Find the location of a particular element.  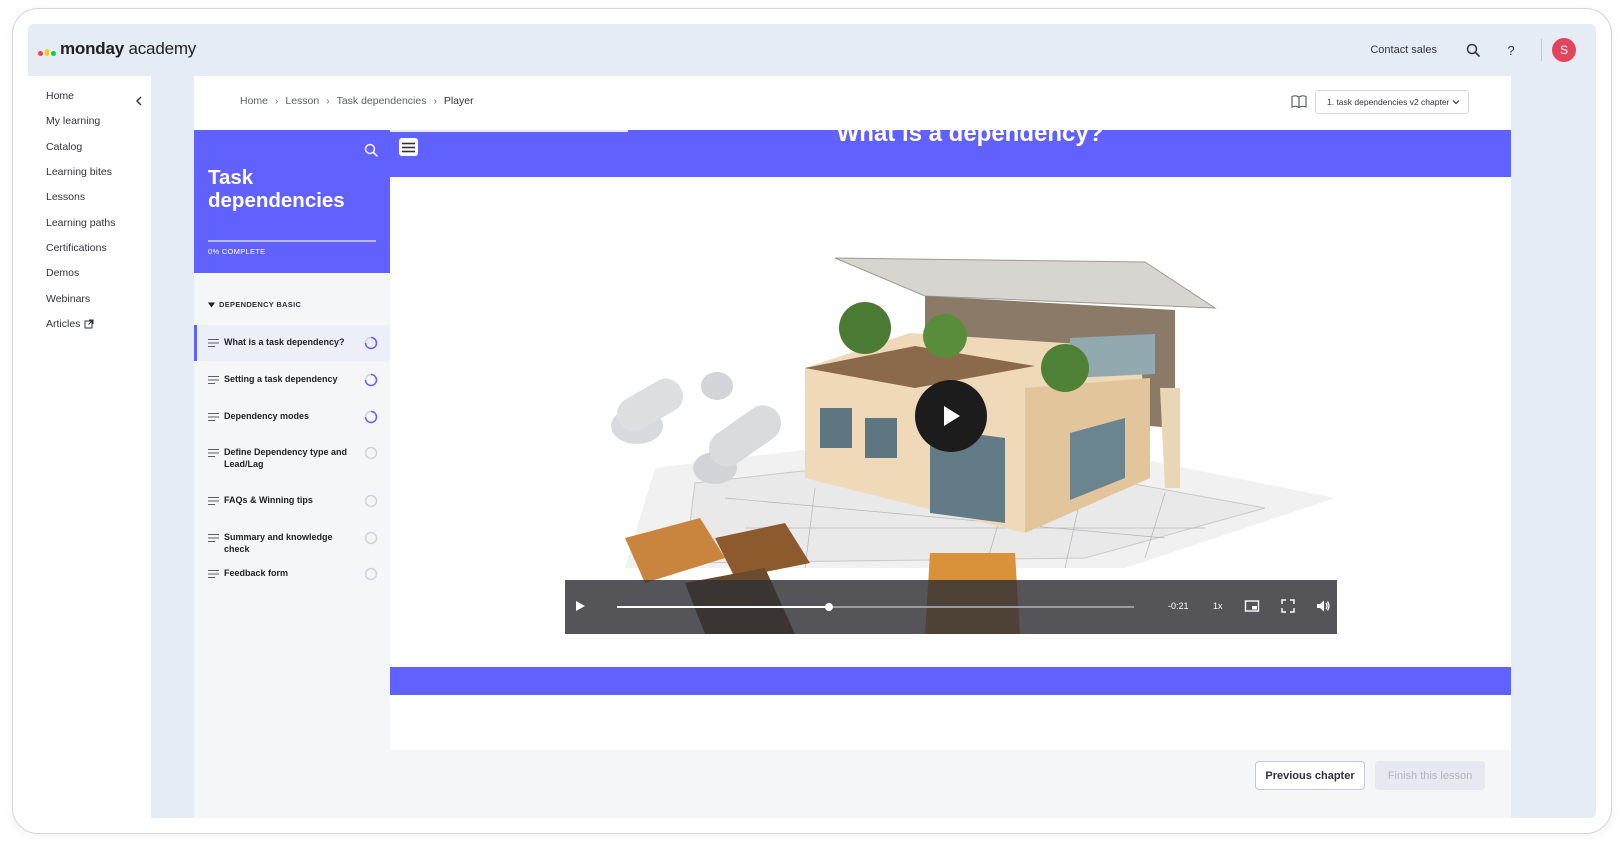

section-toggle: DEPENDENCY BASIC is located at coordinates (254, 304).